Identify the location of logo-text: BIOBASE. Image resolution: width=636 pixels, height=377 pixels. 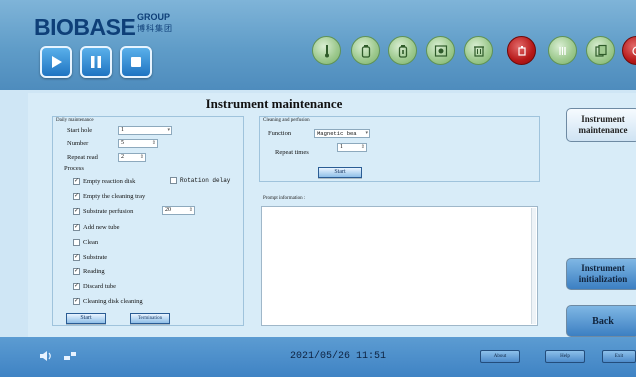
(85, 27).